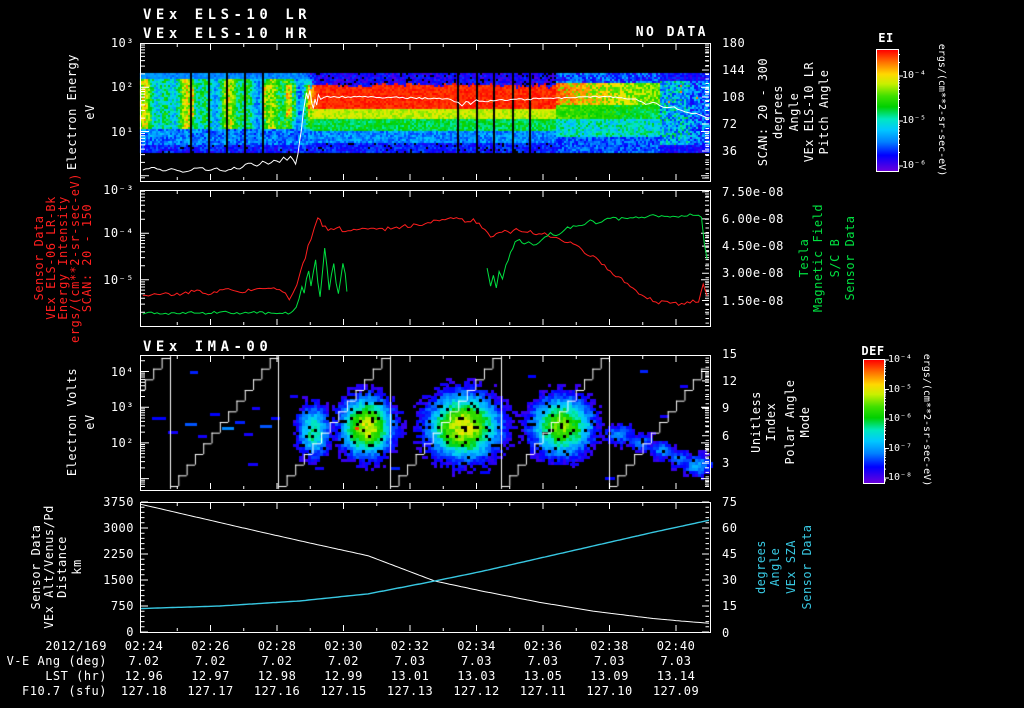 The width and height of the screenshot is (1024, 708). Describe the element at coordinates (122, 131) in the screenshot. I see `left-tick-label: 10¹` at that location.